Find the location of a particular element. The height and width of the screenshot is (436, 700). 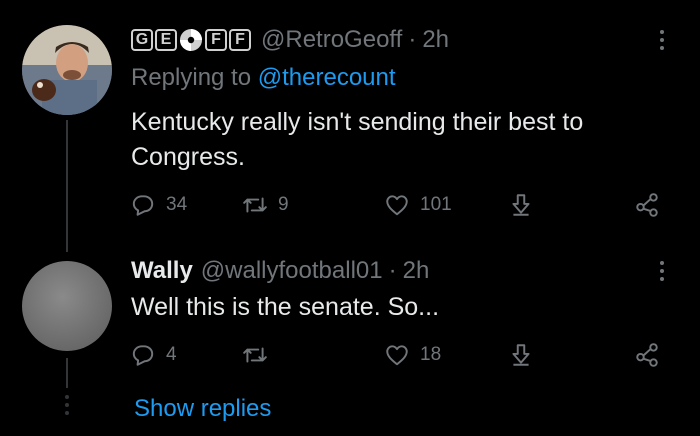

like-count: 18 is located at coordinates (431, 354).